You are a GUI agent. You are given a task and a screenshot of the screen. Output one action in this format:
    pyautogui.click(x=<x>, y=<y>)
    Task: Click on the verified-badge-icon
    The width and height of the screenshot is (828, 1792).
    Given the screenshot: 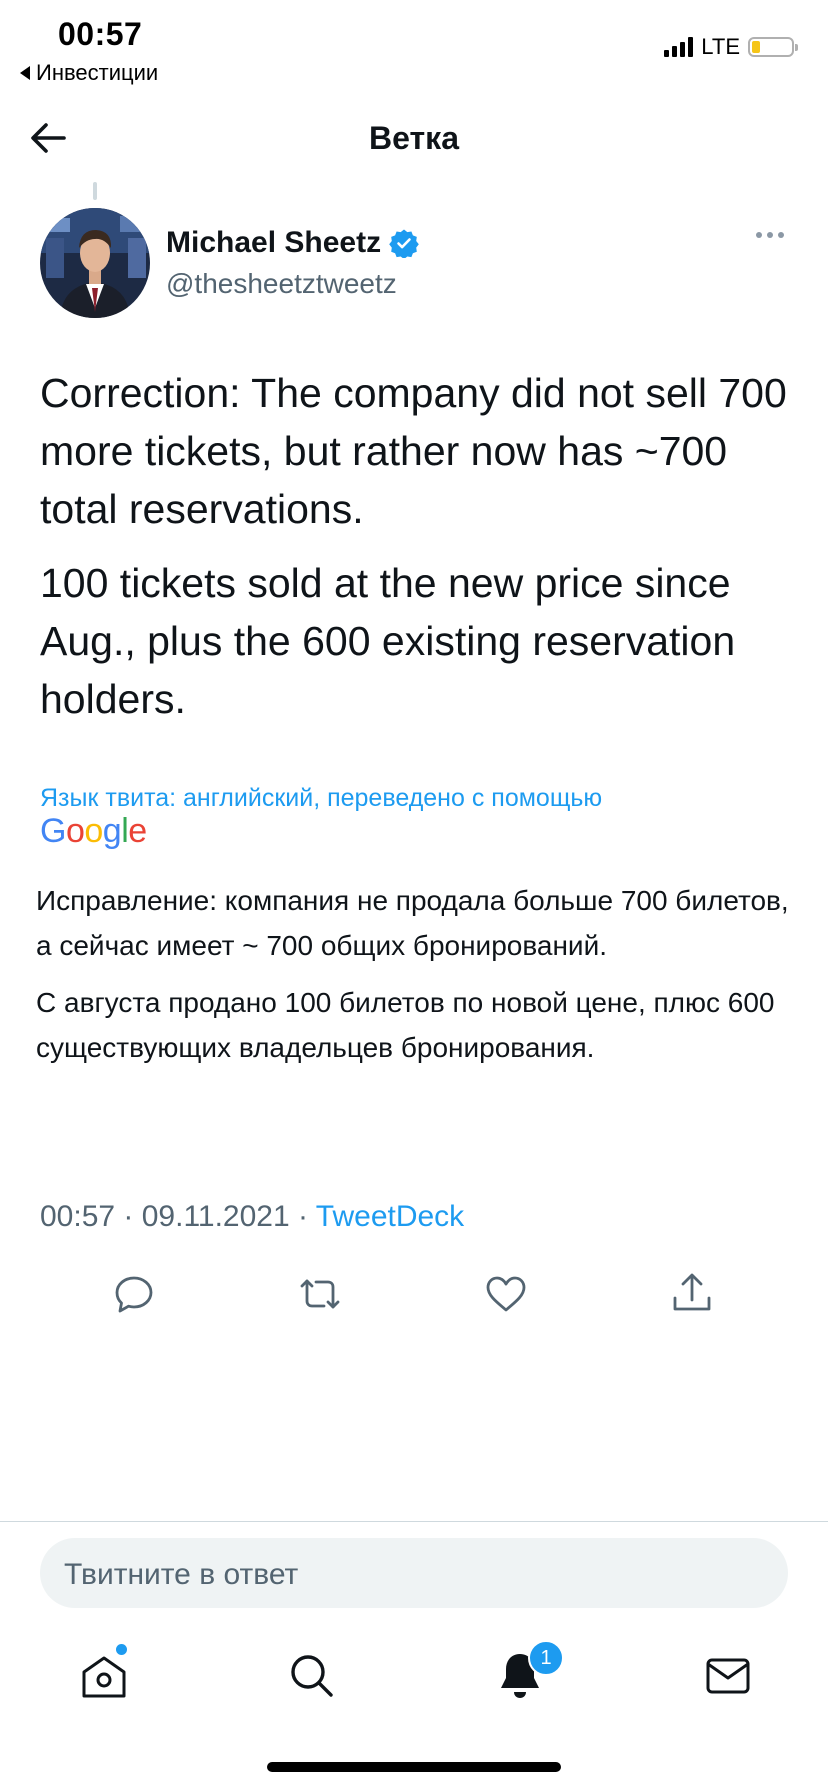 What is the action you would take?
    pyautogui.click(x=404, y=243)
    